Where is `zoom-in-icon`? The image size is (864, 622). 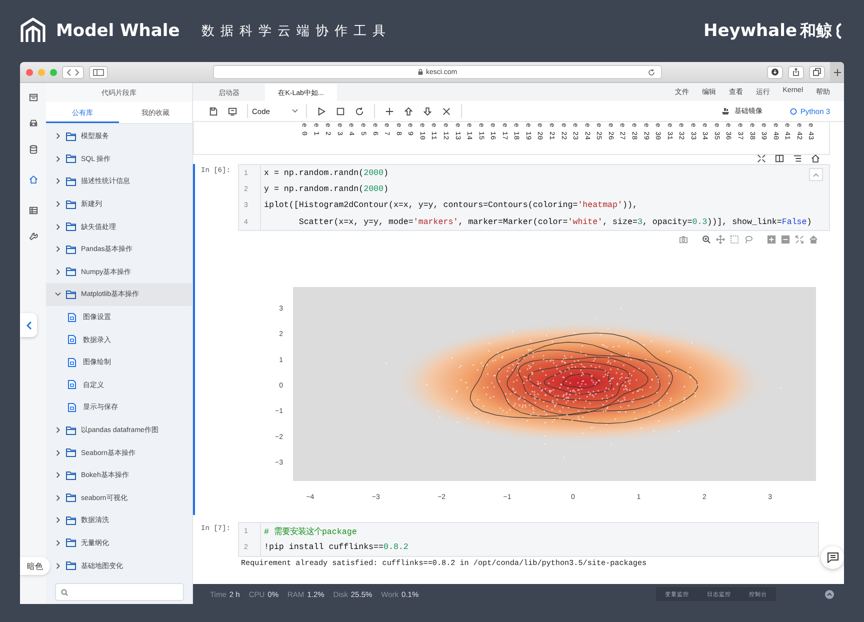
zoom-in-icon is located at coordinates (771, 239).